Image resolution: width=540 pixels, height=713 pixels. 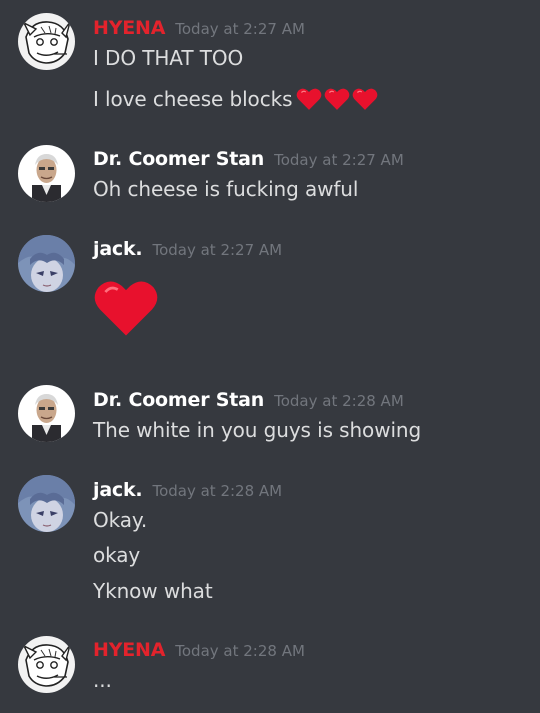 What do you see at coordinates (117, 555) in the screenshot?
I see `message-text: okay` at bounding box center [117, 555].